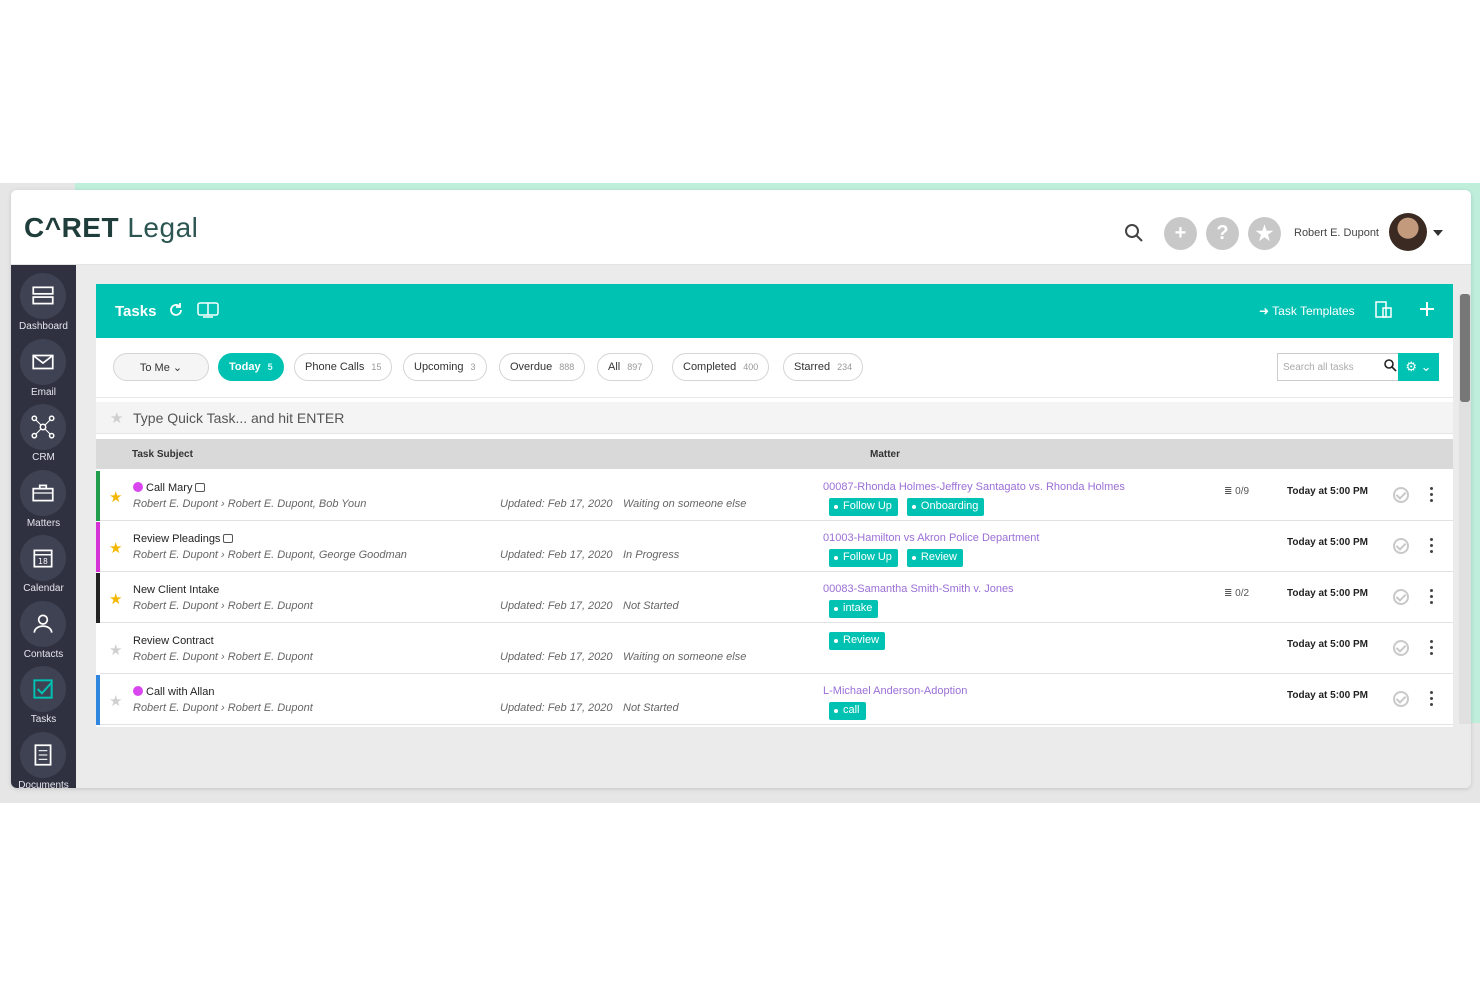 The image size is (1480, 987). Describe the element at coordinates (173, 641) in the screenshot. I see `task-subject: Review Contract` at that location.